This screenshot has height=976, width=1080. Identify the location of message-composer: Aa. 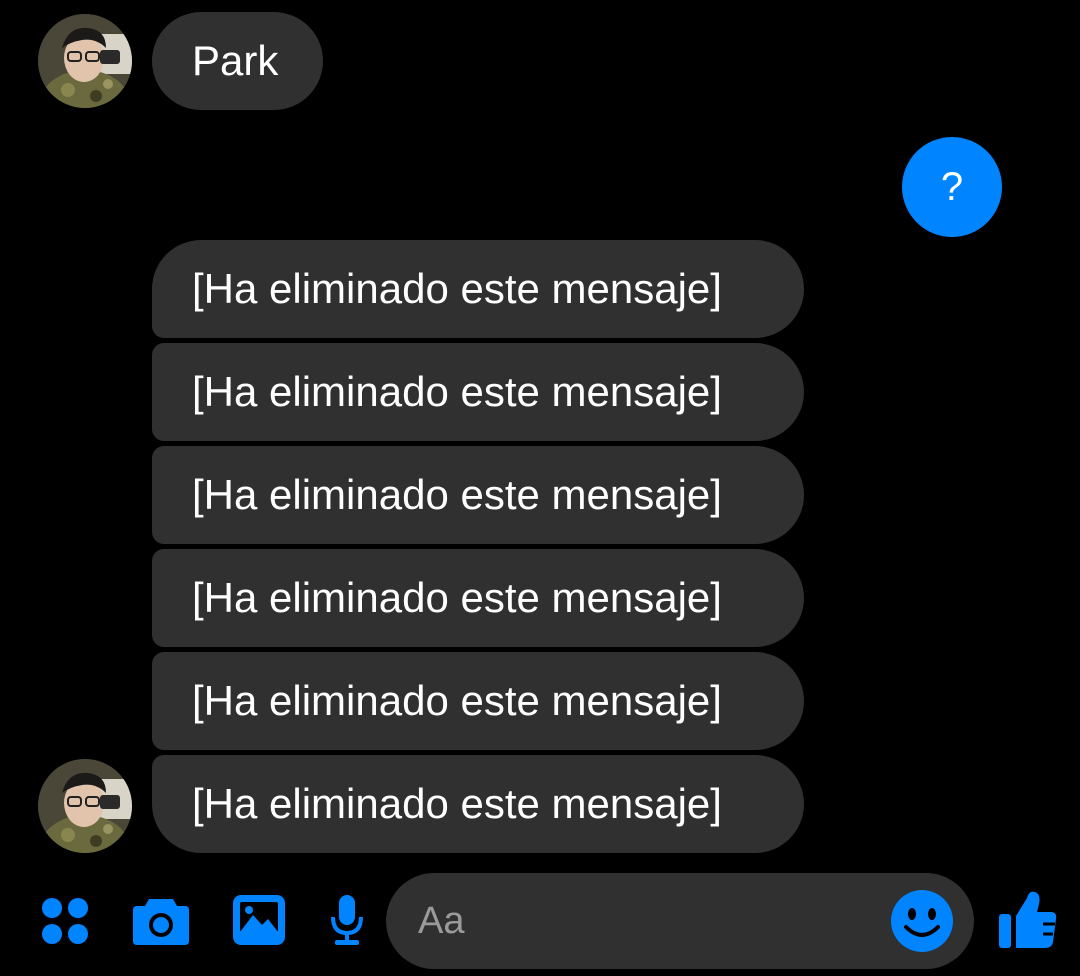
(540, 921).